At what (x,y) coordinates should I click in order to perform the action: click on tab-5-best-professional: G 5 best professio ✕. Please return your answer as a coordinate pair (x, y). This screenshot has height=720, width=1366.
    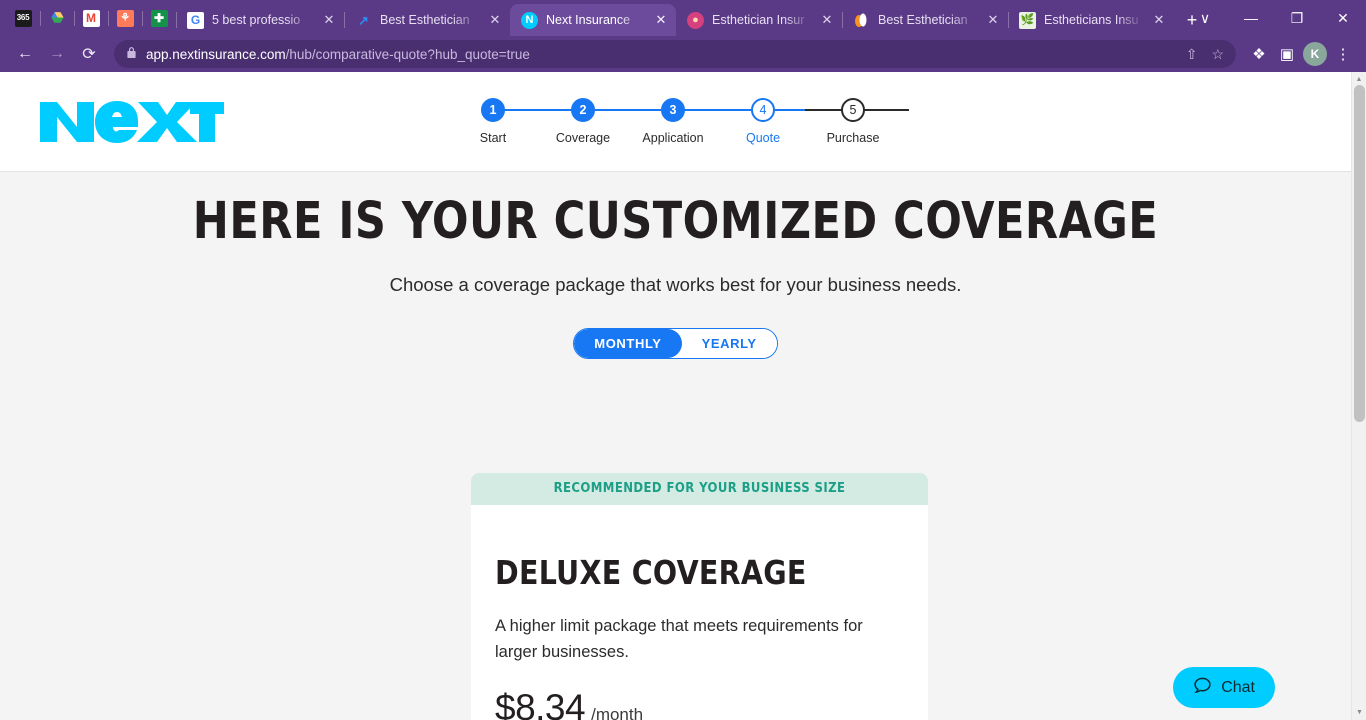
    Looking at the image, I should click on (260, 20).